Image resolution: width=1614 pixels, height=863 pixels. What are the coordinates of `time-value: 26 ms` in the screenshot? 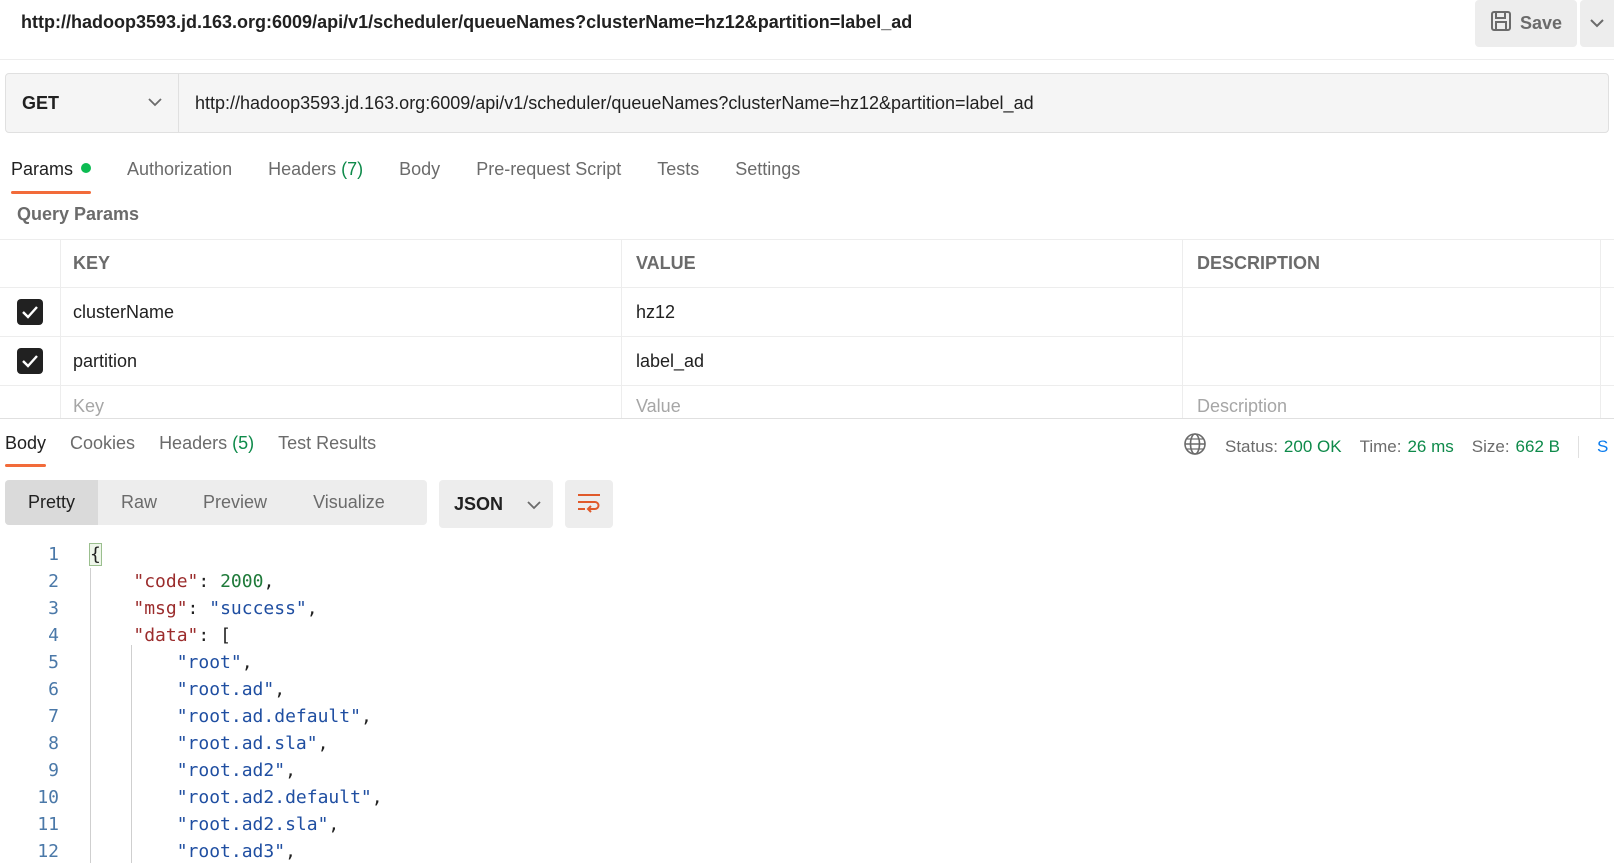 It's located at (1430, 447).